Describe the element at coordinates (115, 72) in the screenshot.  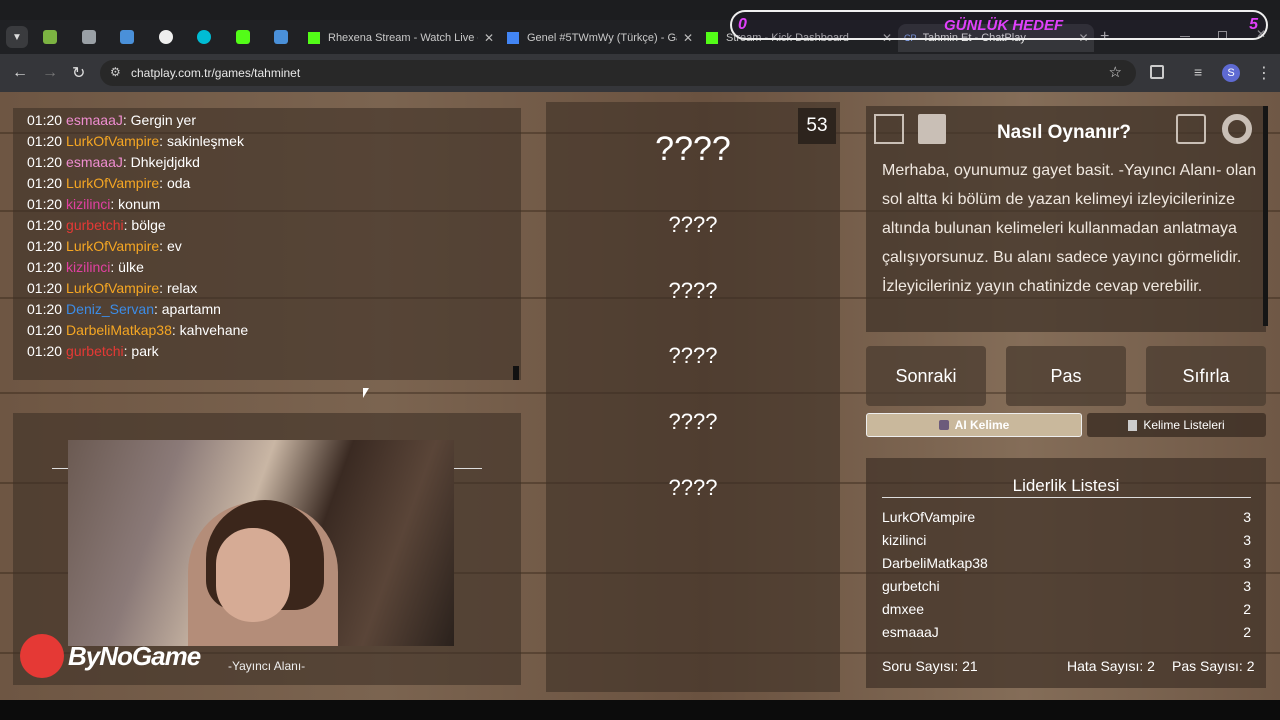
I see `site-info-icon: ⚙` at that location.